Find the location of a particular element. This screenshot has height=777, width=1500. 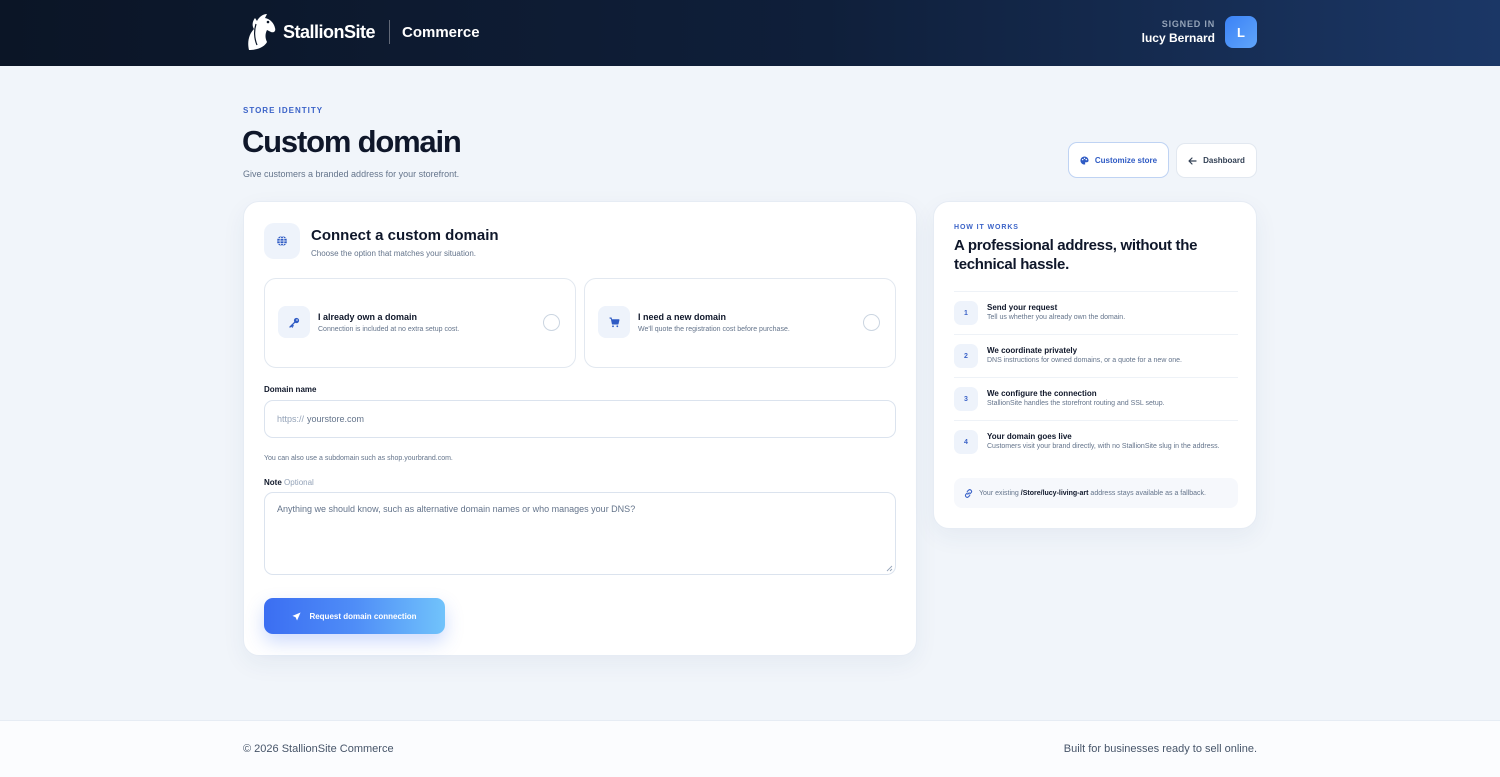

request-connection-button: Request domain connection is located at coordinates (354, 616).